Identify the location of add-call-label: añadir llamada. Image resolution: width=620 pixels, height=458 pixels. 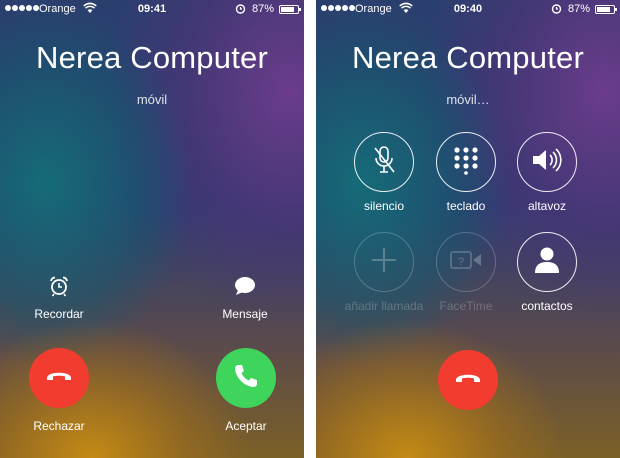
(384, 306).